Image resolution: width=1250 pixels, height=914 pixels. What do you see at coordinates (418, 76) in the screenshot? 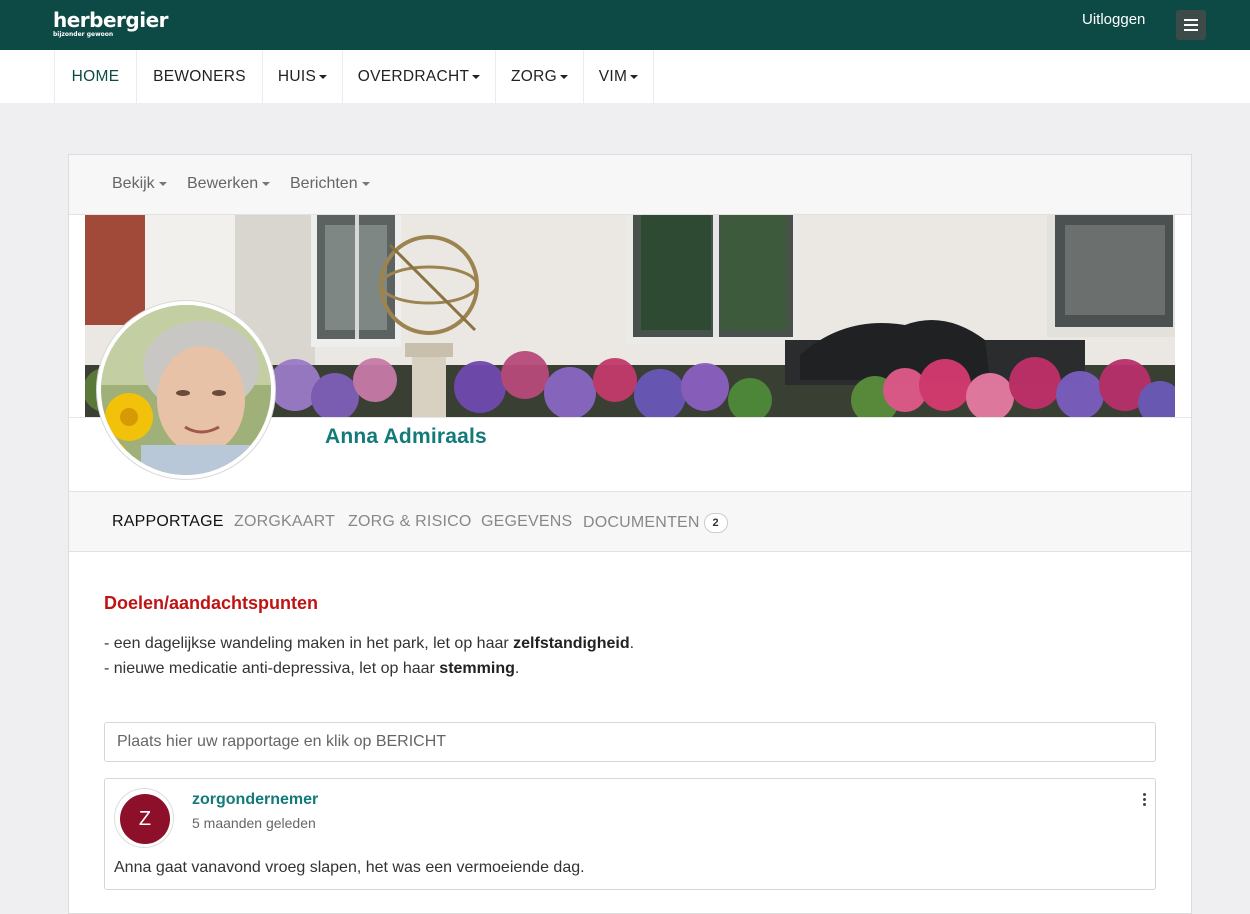
I see `nav-item-overdracht: OVERDRACHT` at bounding box center [418, 76].